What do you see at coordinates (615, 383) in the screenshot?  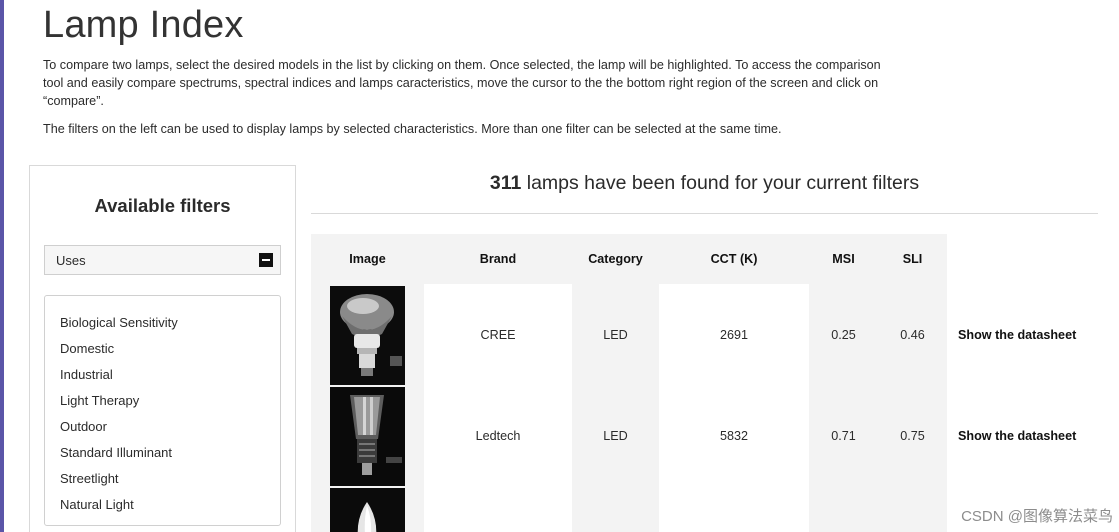 I see `column-category` at bounding box center [615, 383].